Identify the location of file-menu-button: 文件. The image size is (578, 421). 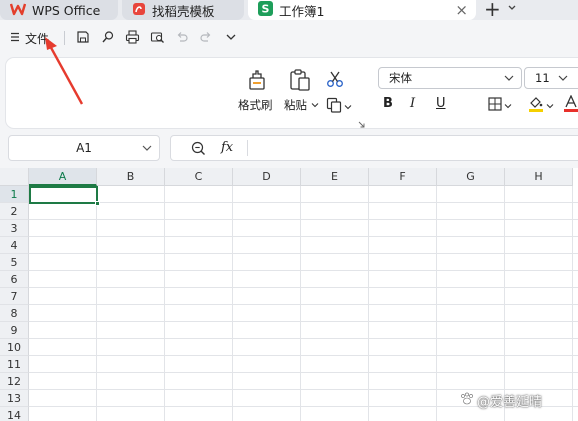
(29, 38).